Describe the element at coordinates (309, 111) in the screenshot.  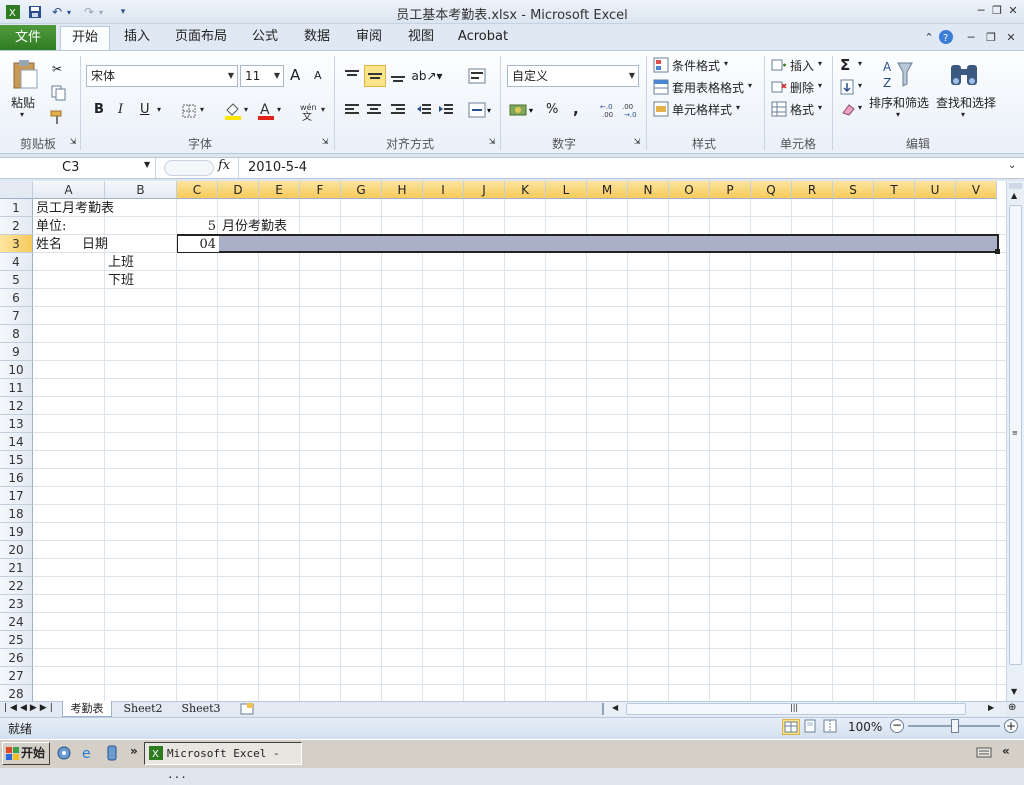
I see `phonetic-guide-icon: wén 文` at that location.